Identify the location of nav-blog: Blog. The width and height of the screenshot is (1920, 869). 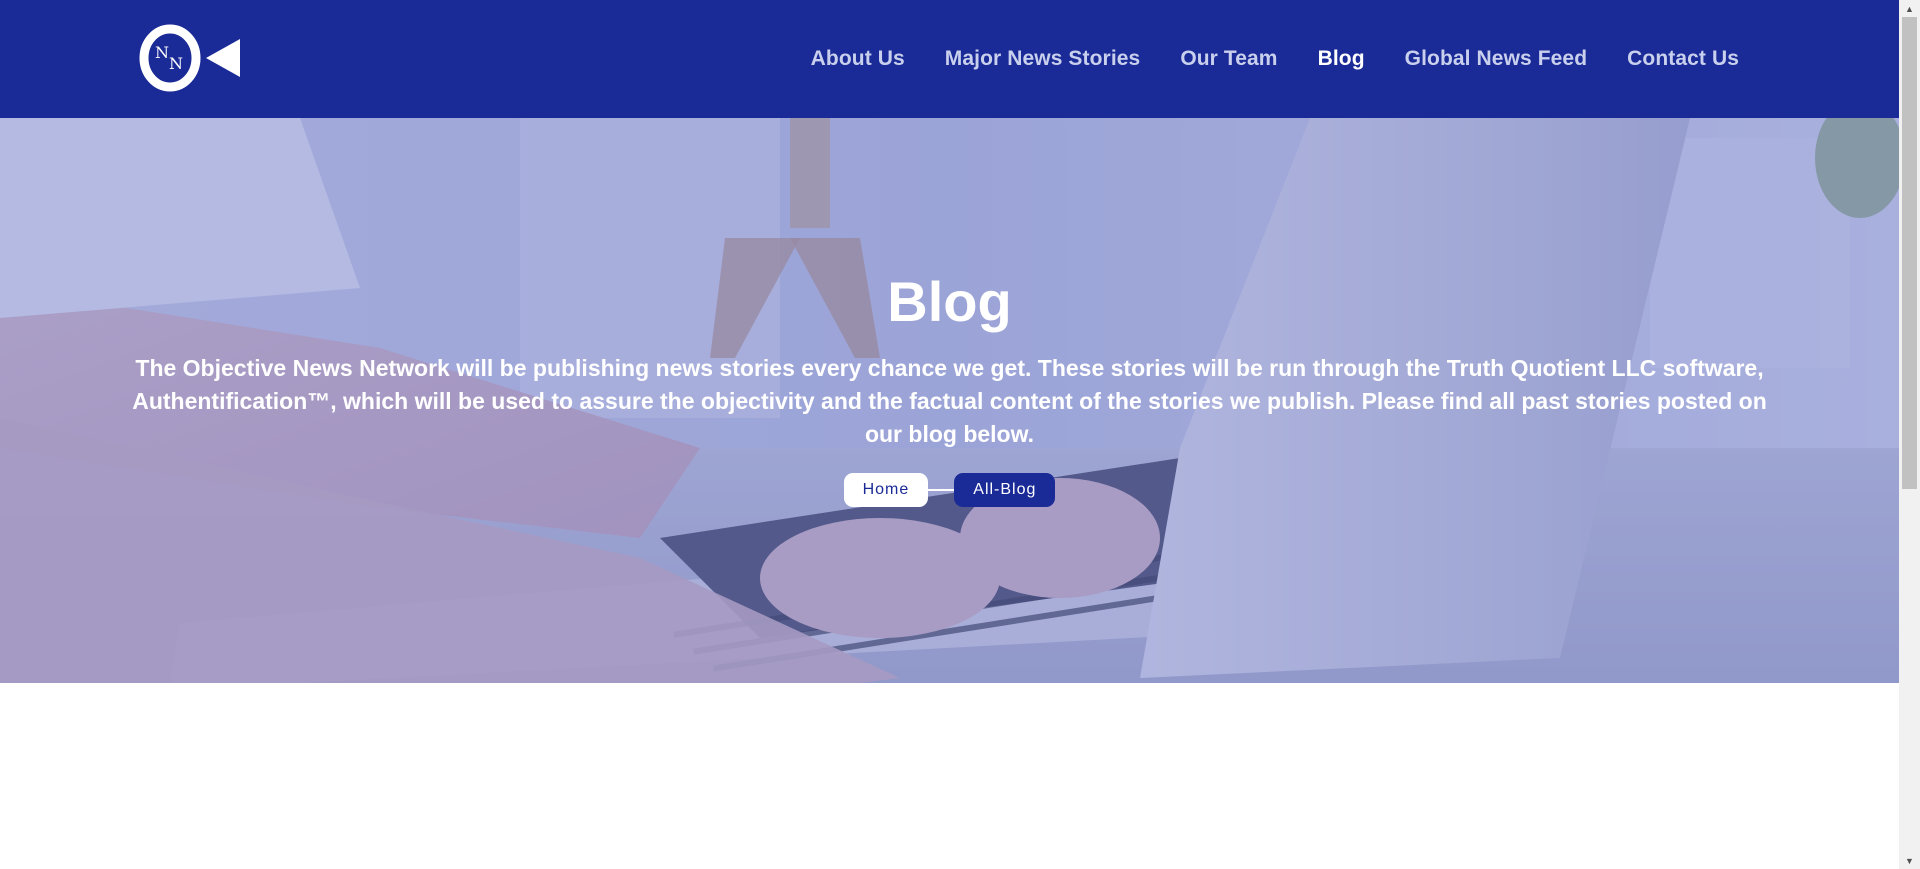
(1341, 59).